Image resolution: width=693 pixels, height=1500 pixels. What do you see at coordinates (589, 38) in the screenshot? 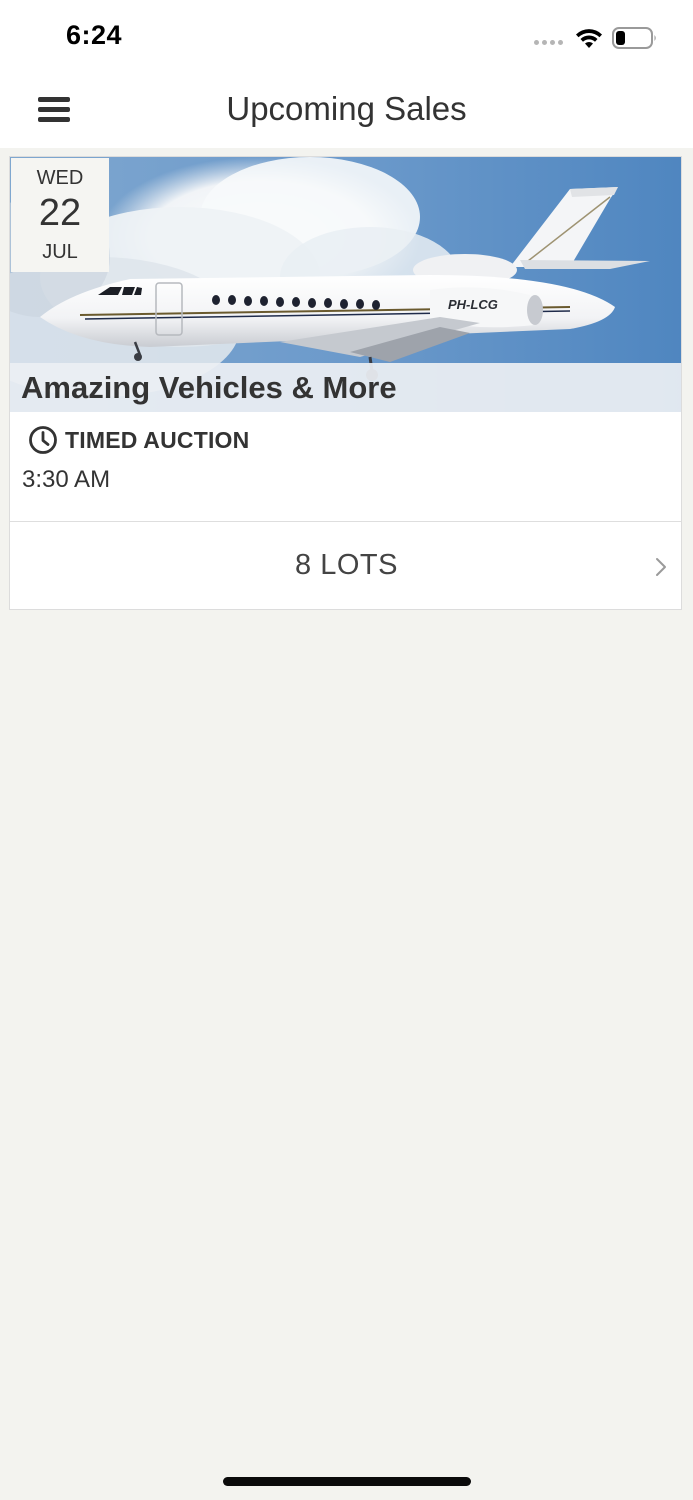
I see `wifi-icon` at bounding box center [589, 38].